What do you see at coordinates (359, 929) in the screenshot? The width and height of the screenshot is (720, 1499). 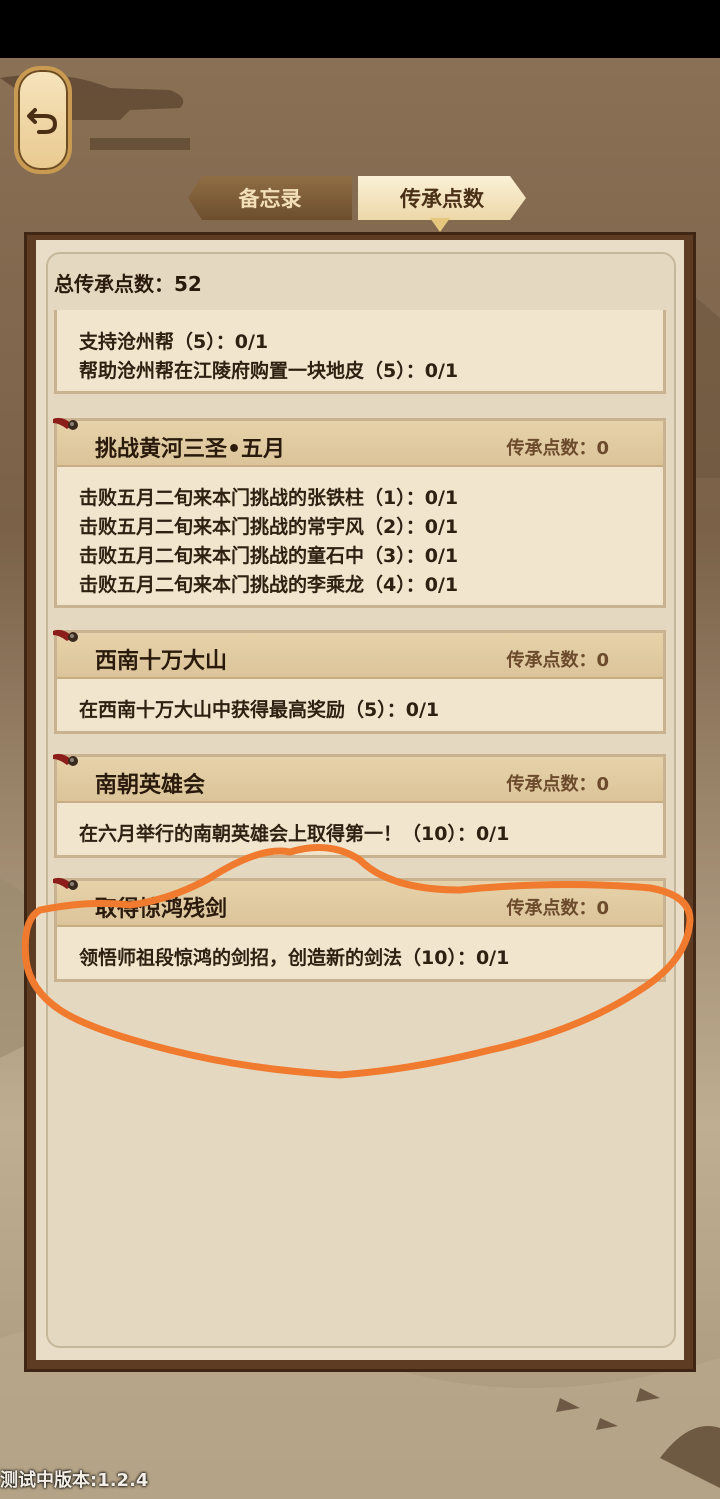 I see `task-card: 取得惊鸿残剑 传承点数：0 领悟师祖段惊鸿的剑招，创造新的剑法（10）：0/1` at bounding box center [359, 929].